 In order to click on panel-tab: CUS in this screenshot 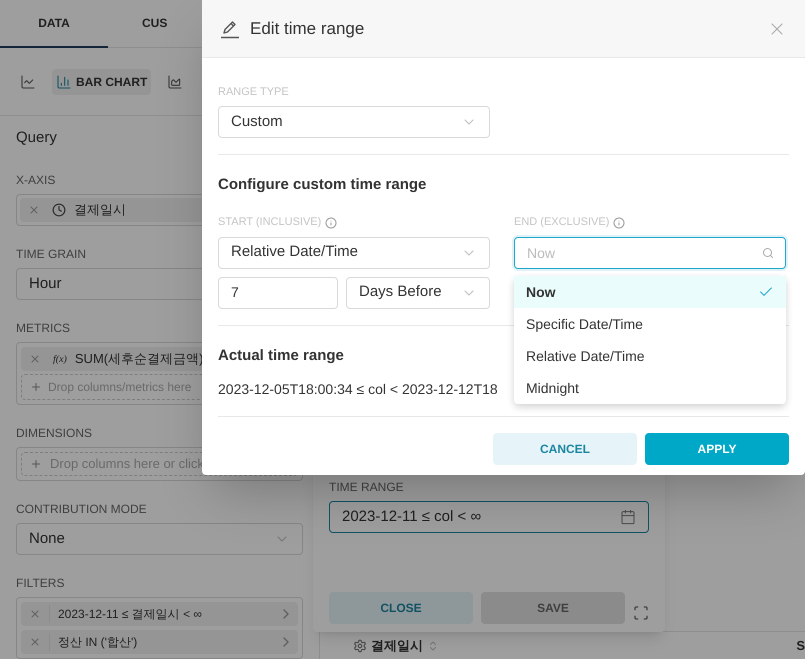, I will do `click(196, 24)`.